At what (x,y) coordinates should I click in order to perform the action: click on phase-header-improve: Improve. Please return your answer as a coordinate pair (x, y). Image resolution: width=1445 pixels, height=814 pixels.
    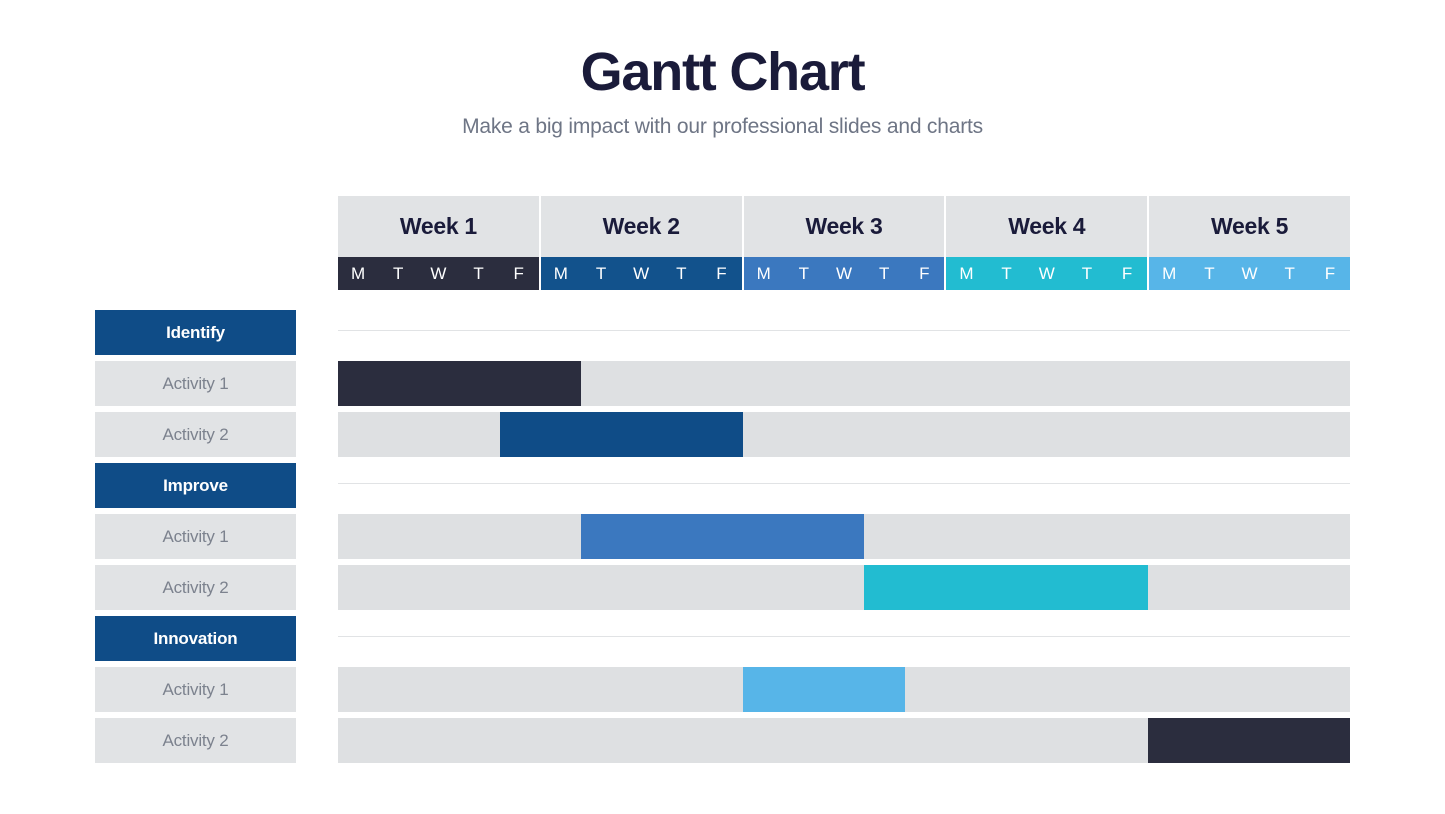
    Looking at the image, I should click on (195, 485).